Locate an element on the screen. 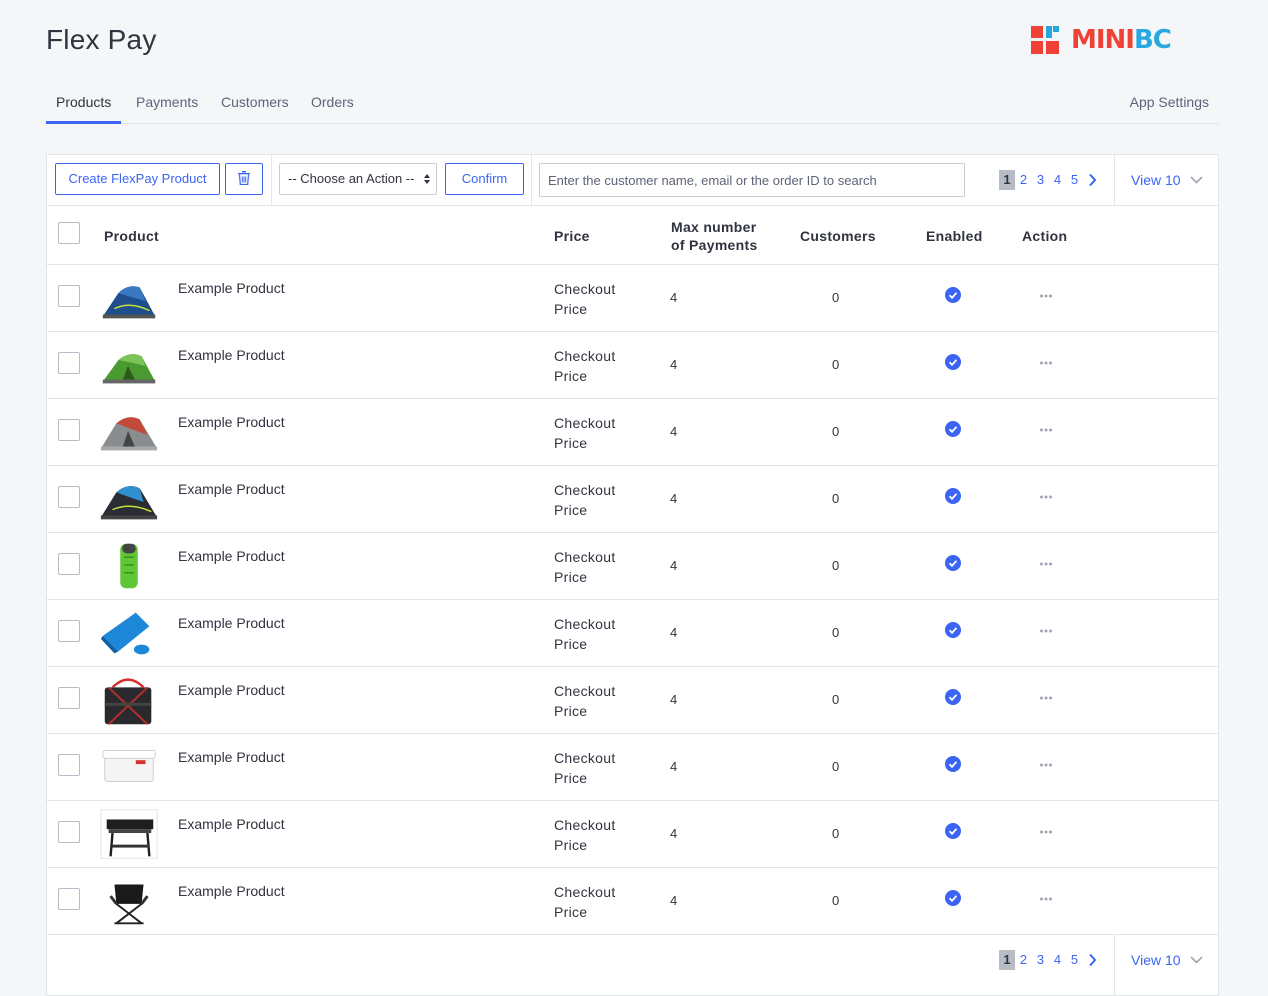  minibc-logo: MINIBC is located at coordinates (1101, 40).